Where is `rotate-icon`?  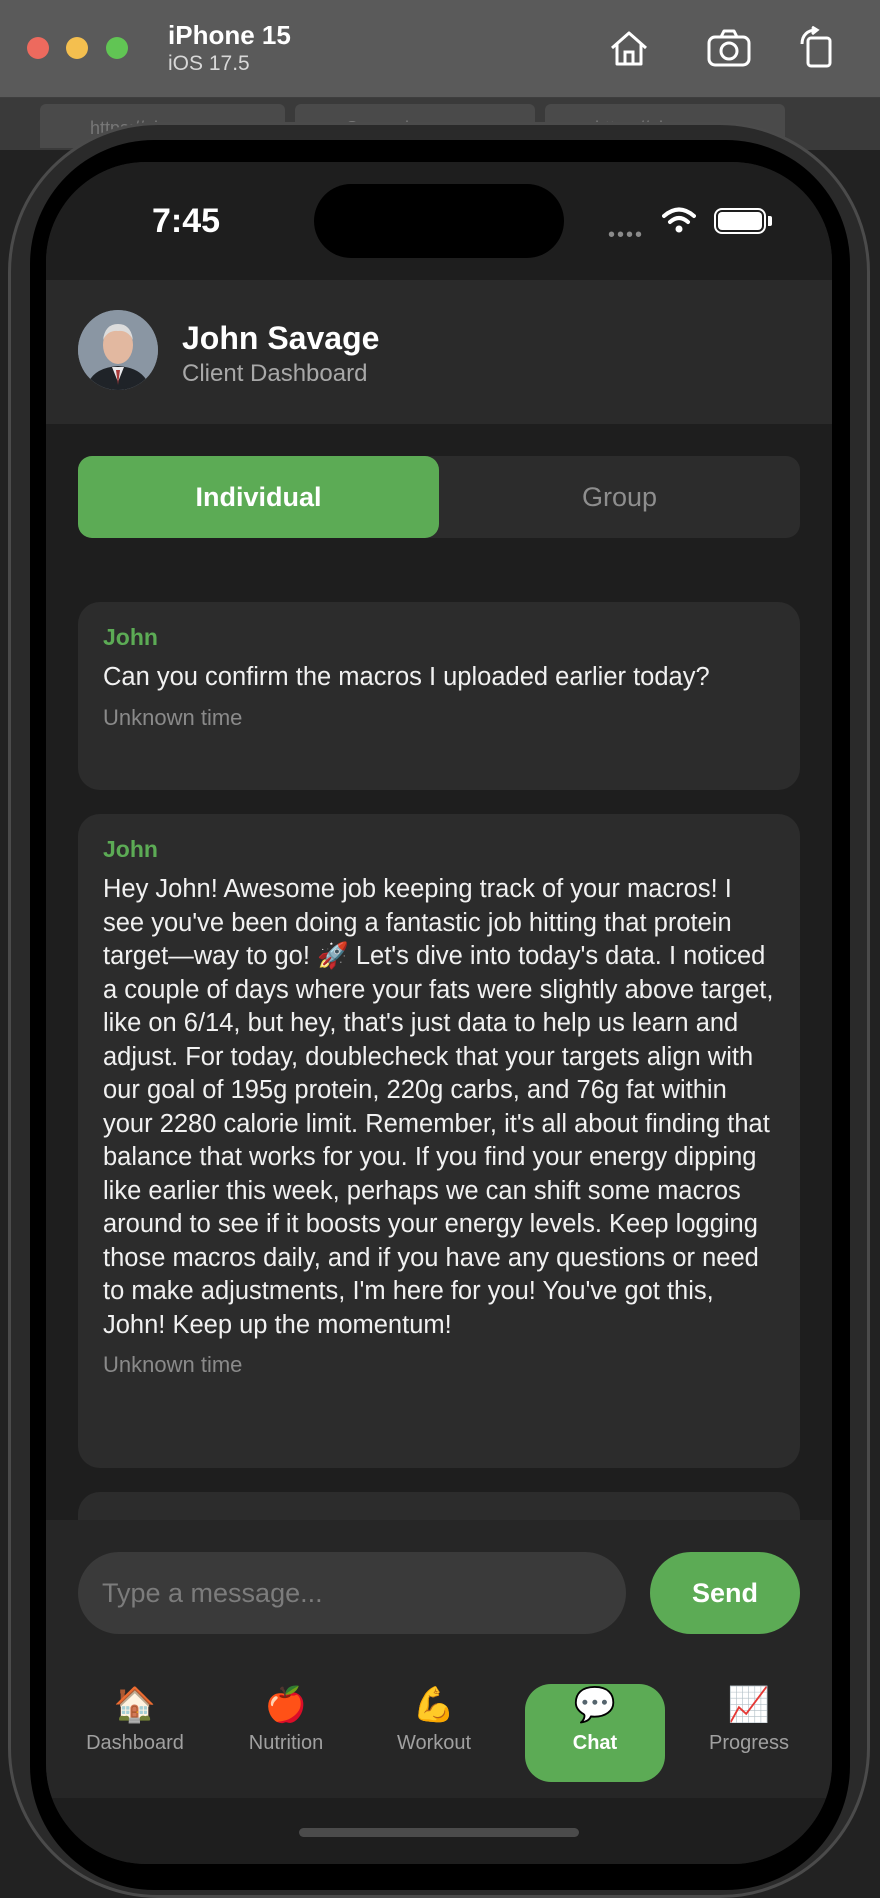 rotate-icon is located at coordinates (819, 48).